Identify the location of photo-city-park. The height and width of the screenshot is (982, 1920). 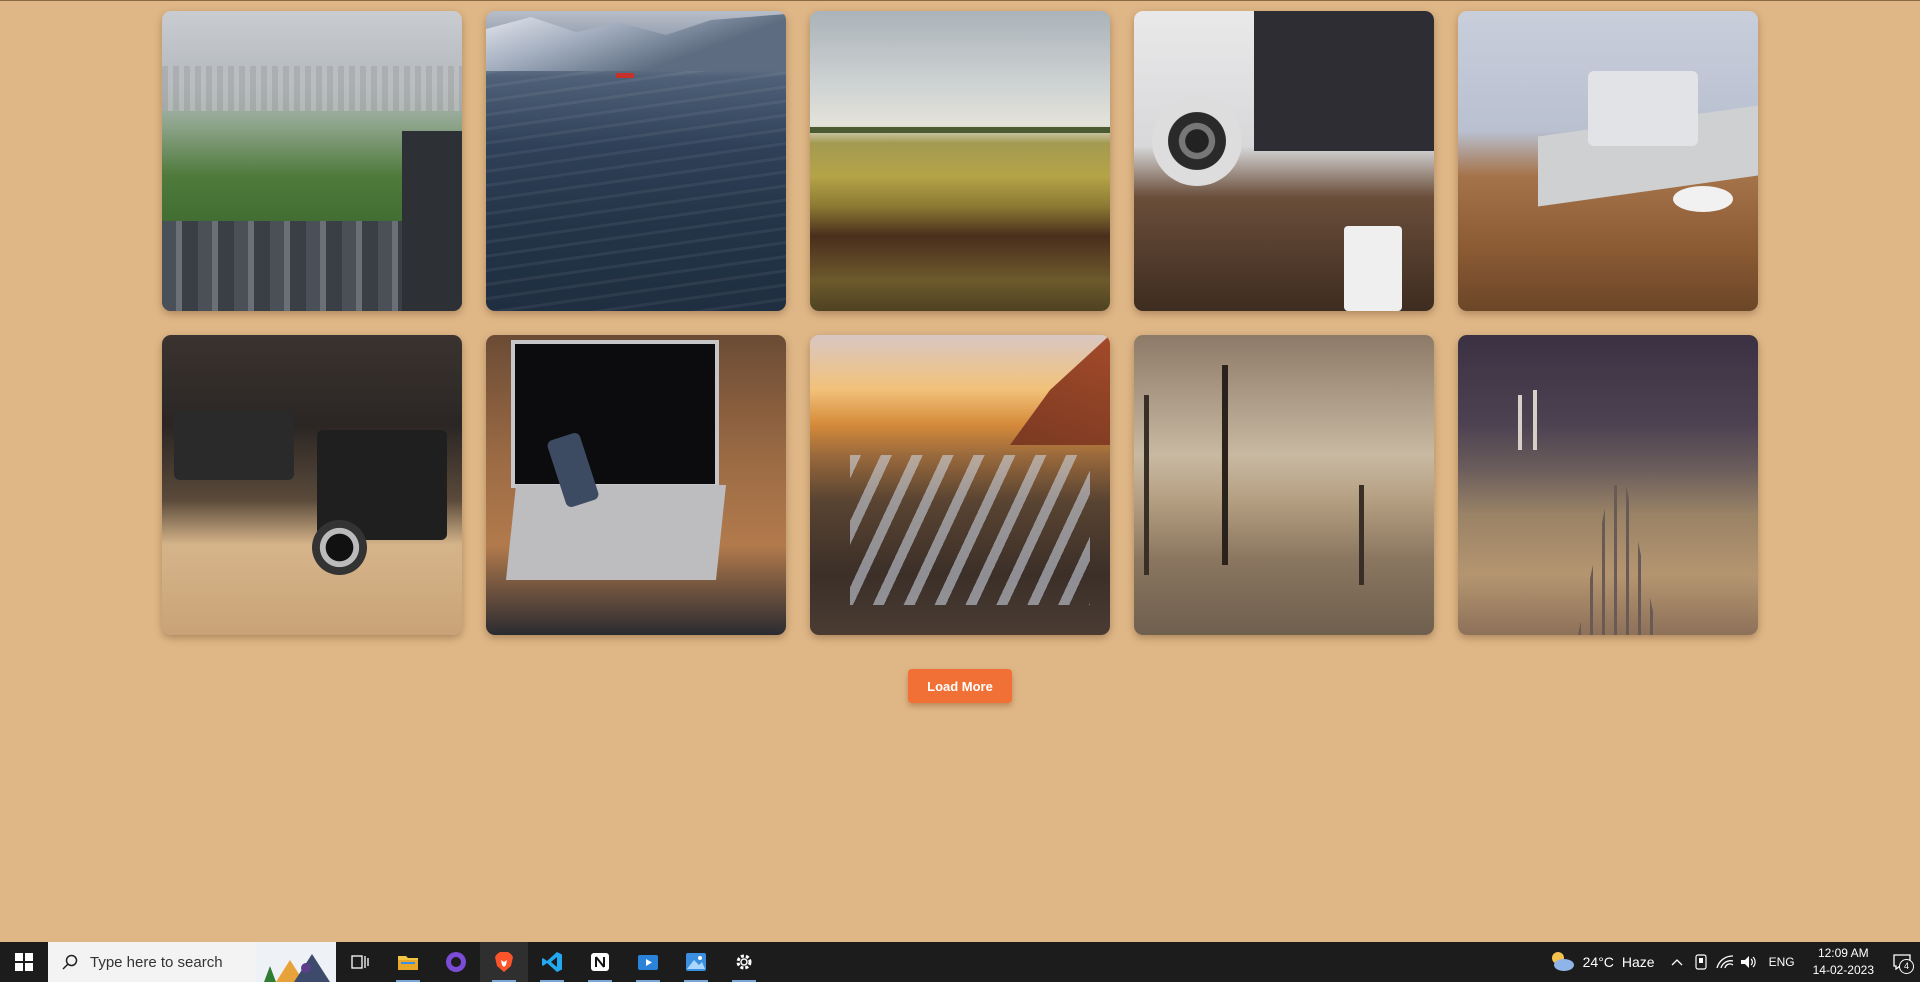
(312, 161).